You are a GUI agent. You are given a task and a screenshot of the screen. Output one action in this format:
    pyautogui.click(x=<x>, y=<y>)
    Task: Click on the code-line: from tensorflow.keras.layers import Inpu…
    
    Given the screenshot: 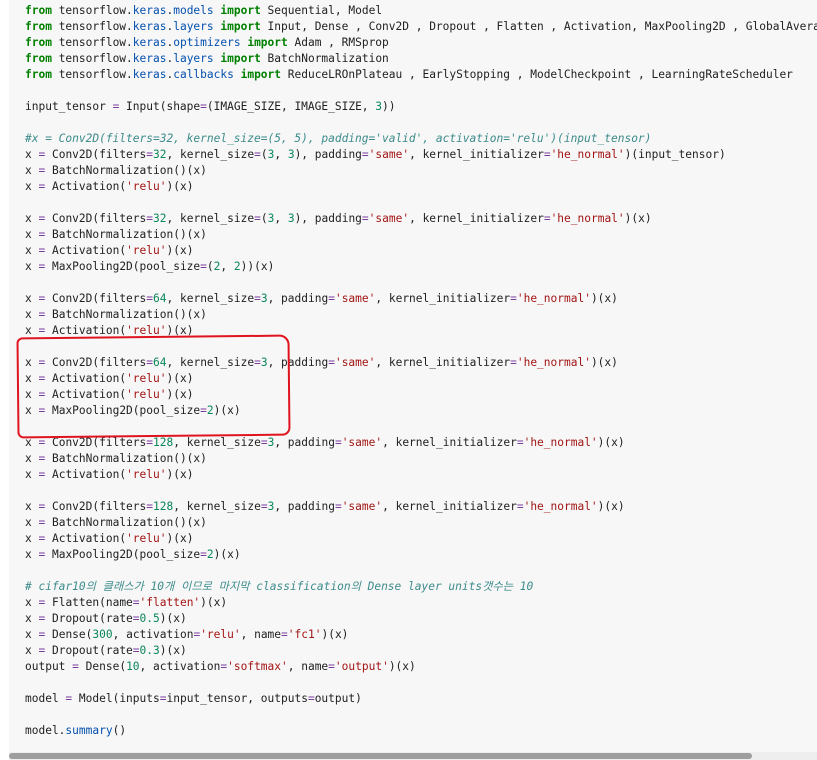 What is the action you would take?
    pyautogui.click(x=421, y=27)
    